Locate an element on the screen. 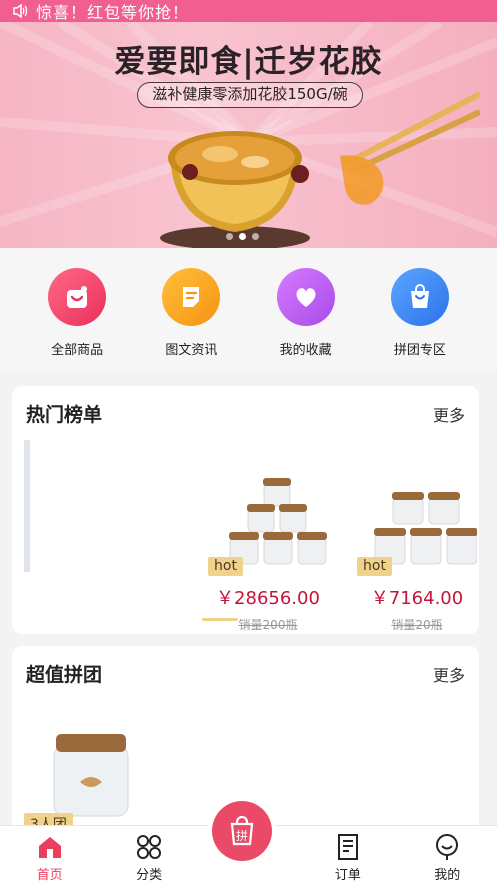  product-sales: 销量20瓶 is located at coordinates (417, 625).